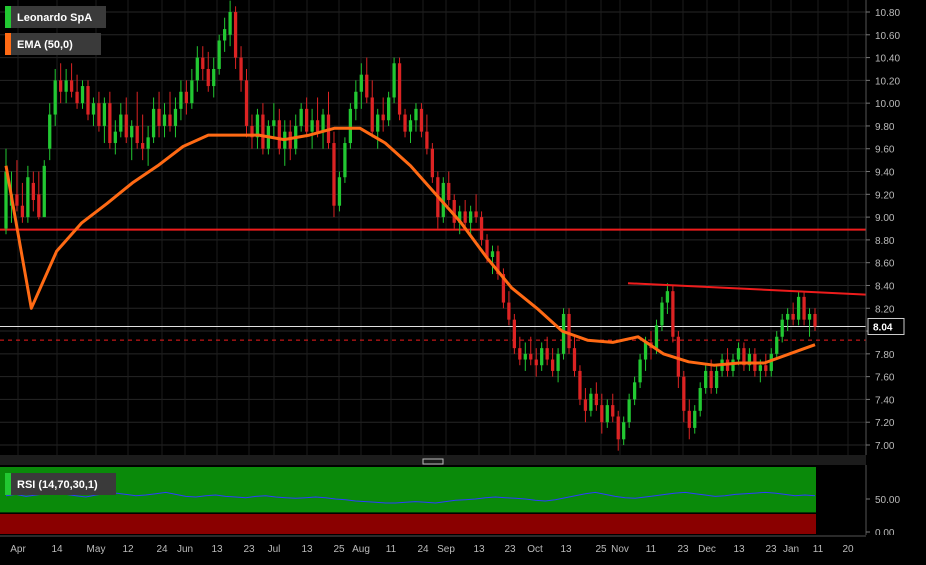 This screenshot has width=926, height=565. What do you see at coordinates (446, 549) in the screenshot?
I see `time-tick-label: Sep` at bounding box center [446, 549].